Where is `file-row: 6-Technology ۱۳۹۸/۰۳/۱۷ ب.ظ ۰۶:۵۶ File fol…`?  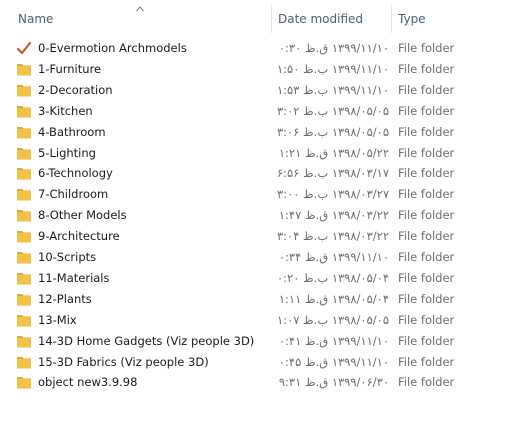 file-row: 6-Technology ۱۳۹۸/۰۳/۱۷ ب.ظ ۰۶:۵۶ File fol… is located at coordinates (255, 173).